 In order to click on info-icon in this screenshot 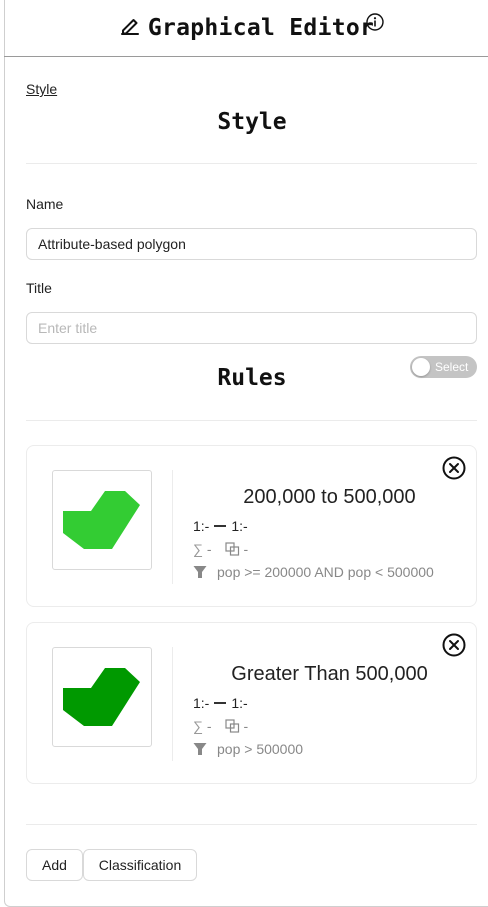, I will do `click(375, 22)`.